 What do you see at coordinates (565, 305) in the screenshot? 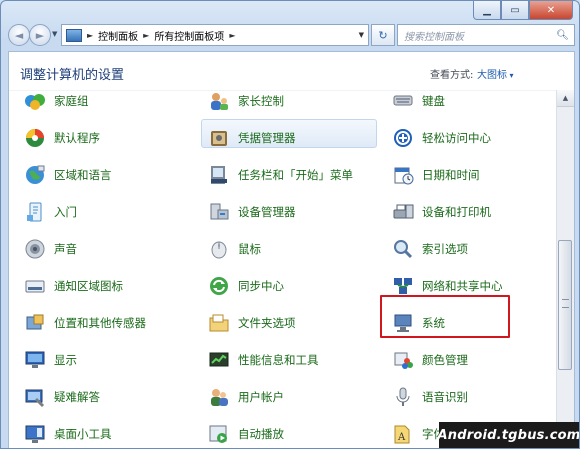
I see `scroll-thumb` at bounding box center [565, 305].